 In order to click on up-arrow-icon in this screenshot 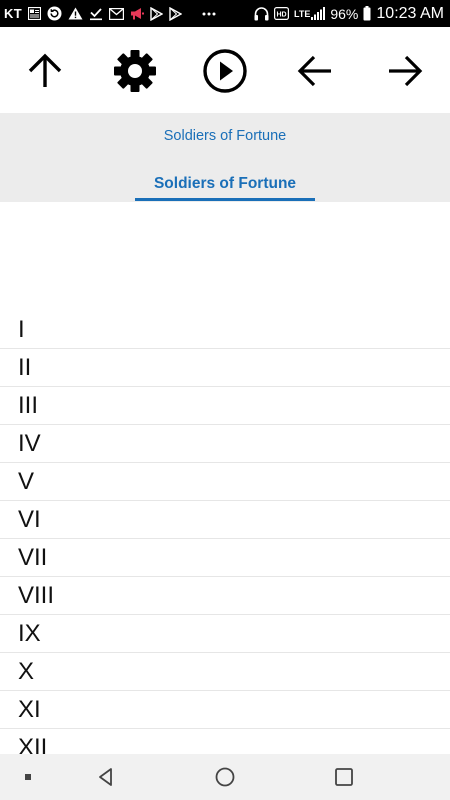, I will do `click(45, 71)`.